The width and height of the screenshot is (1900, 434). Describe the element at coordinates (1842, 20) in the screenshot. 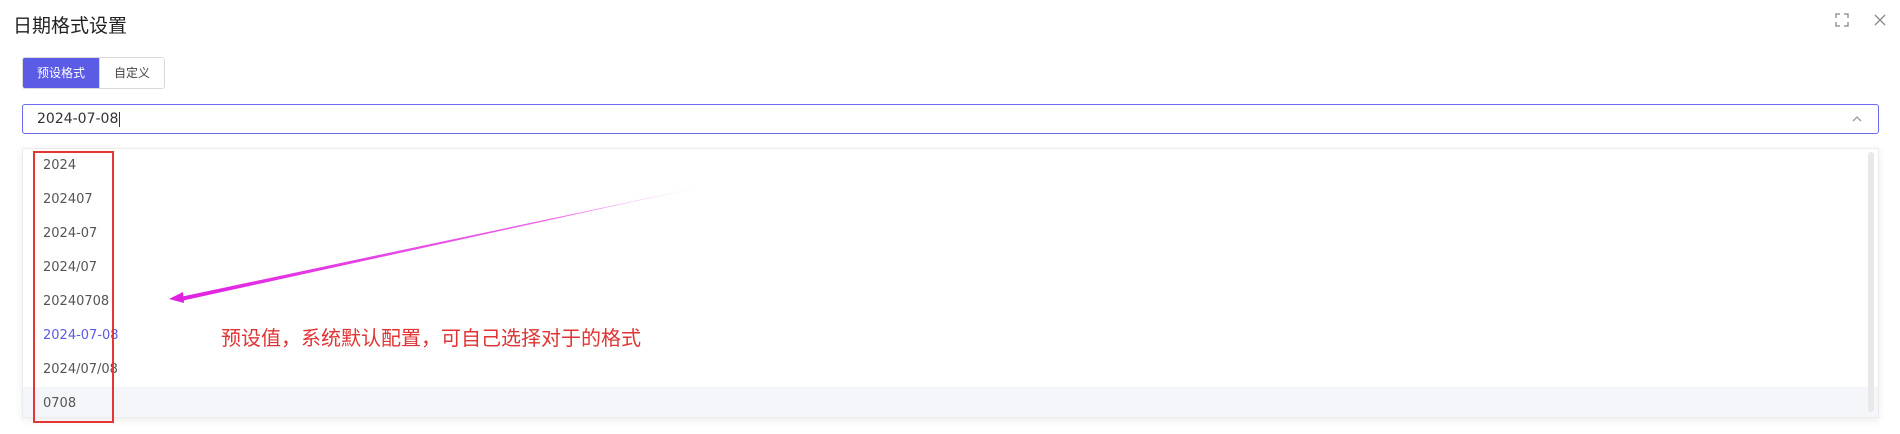

I see `fullscreen-icon` at that location.